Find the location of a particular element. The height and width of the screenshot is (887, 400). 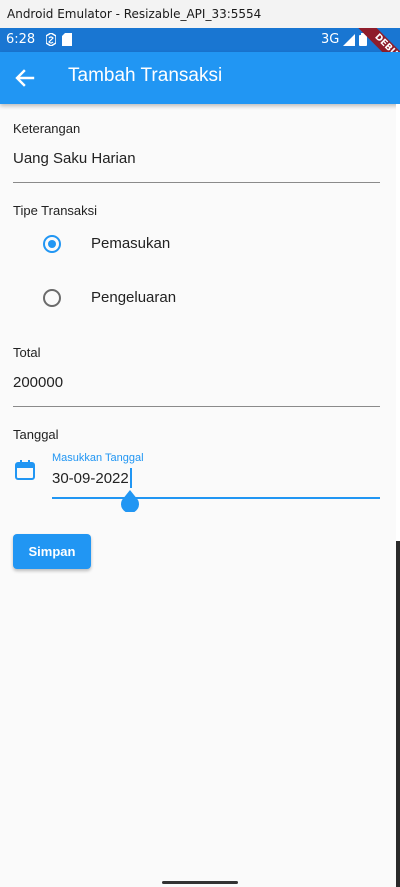

total-underline is located at coordinates (196, 406).